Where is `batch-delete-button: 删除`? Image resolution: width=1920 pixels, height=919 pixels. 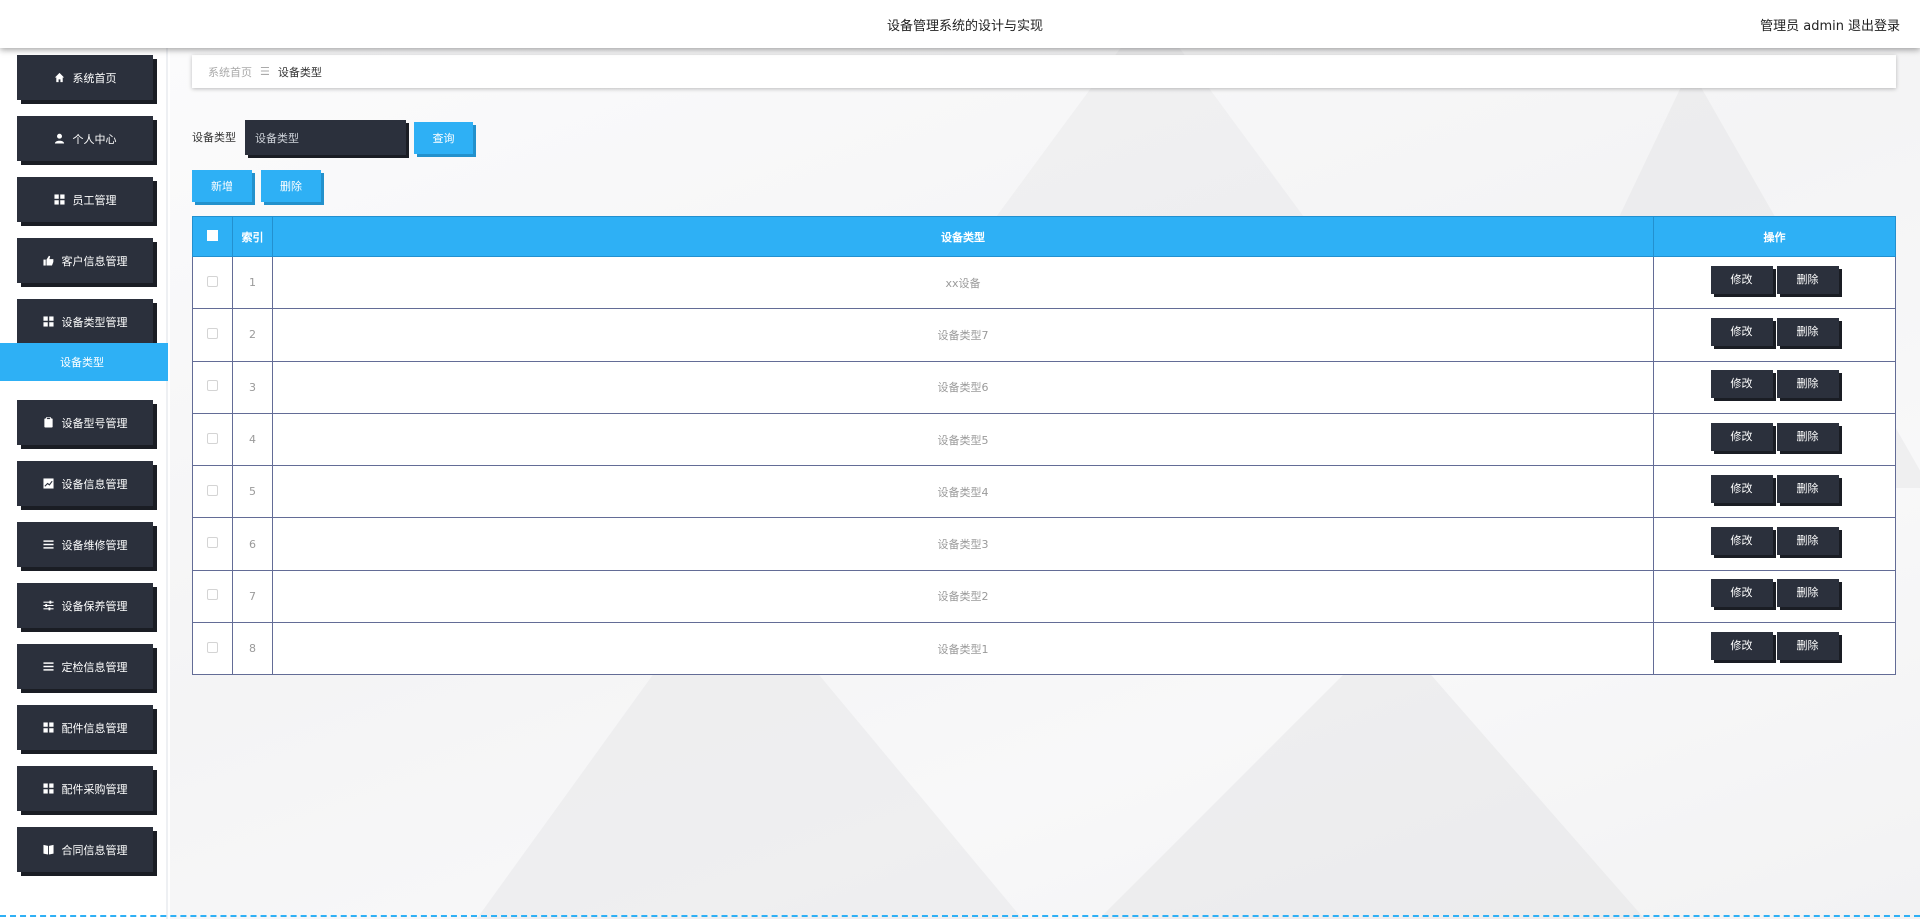 batch-delete-button: 删除 is located at coordinates (291, 186).